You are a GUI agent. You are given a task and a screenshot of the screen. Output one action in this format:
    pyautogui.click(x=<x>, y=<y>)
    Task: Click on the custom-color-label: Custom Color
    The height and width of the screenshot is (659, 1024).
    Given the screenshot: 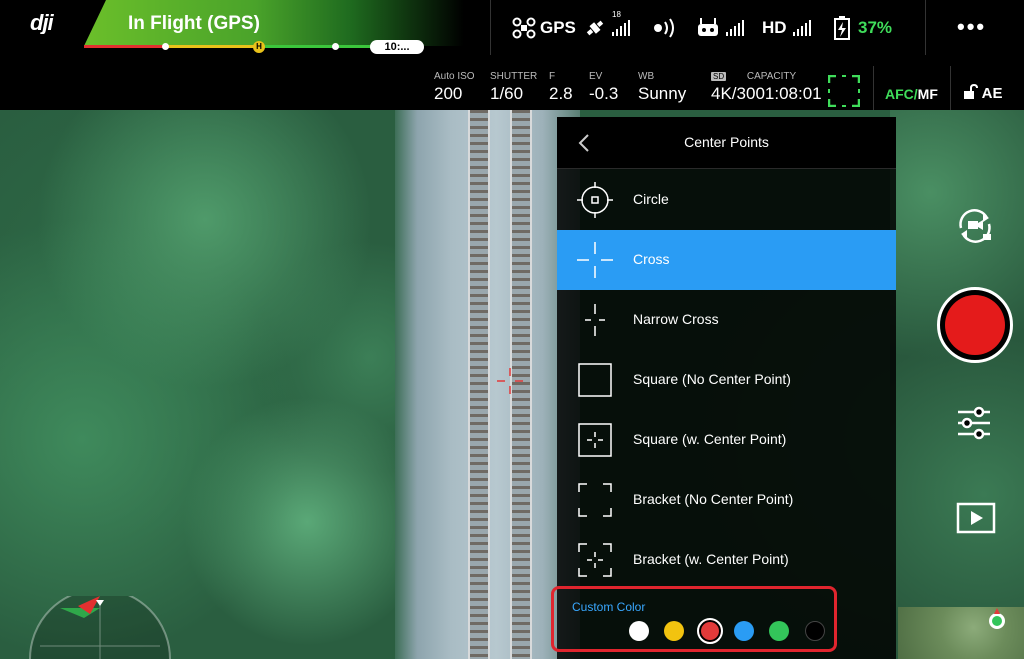 What is the action you would take?
    pyautogui.click(x=609, y=607)
    